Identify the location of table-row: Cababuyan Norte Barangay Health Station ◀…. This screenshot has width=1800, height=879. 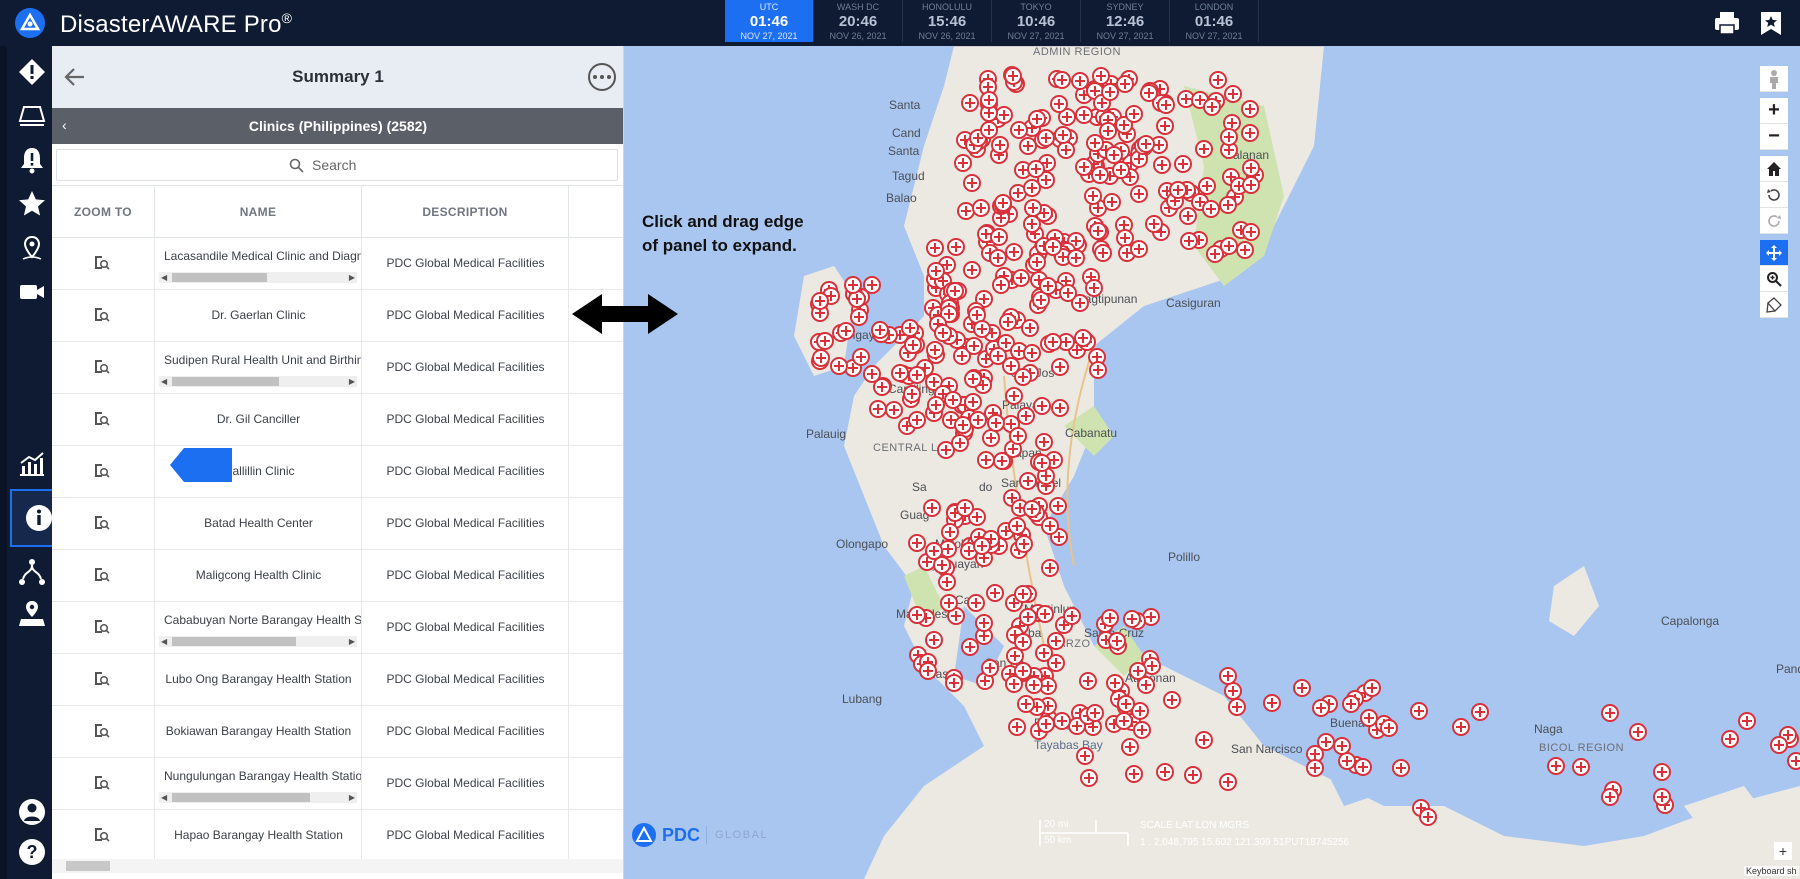
(337, 628).